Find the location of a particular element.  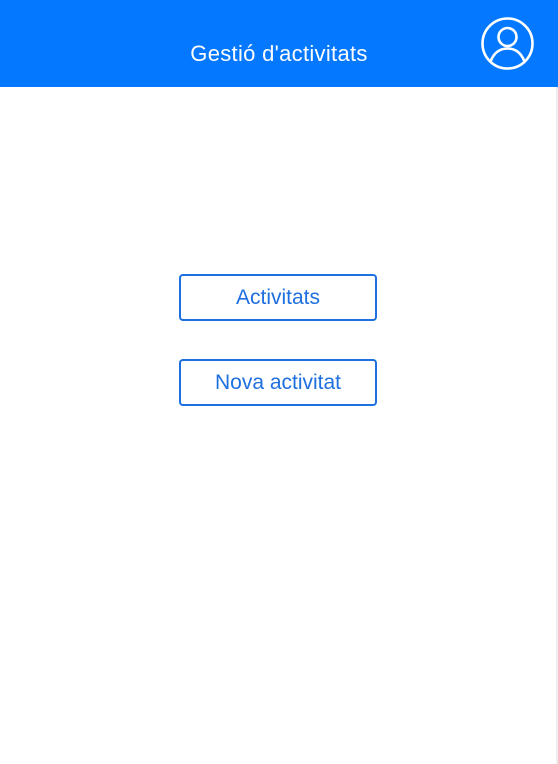

profile-button is located at coordinates (507, 43).